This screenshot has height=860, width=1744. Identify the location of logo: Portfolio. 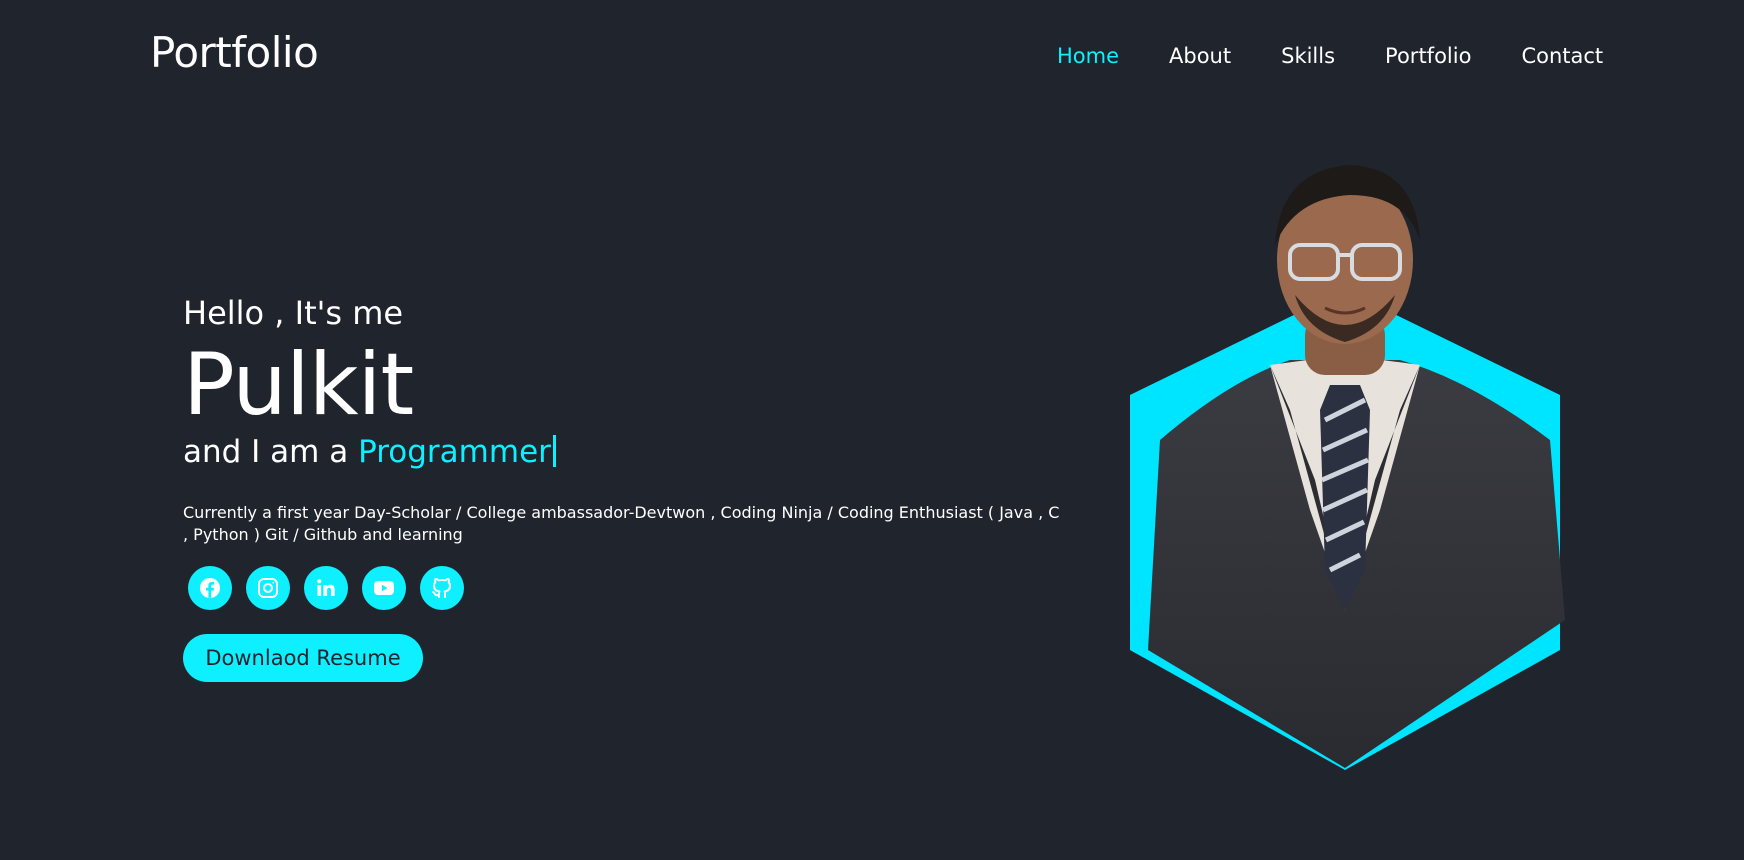
(234, 52).